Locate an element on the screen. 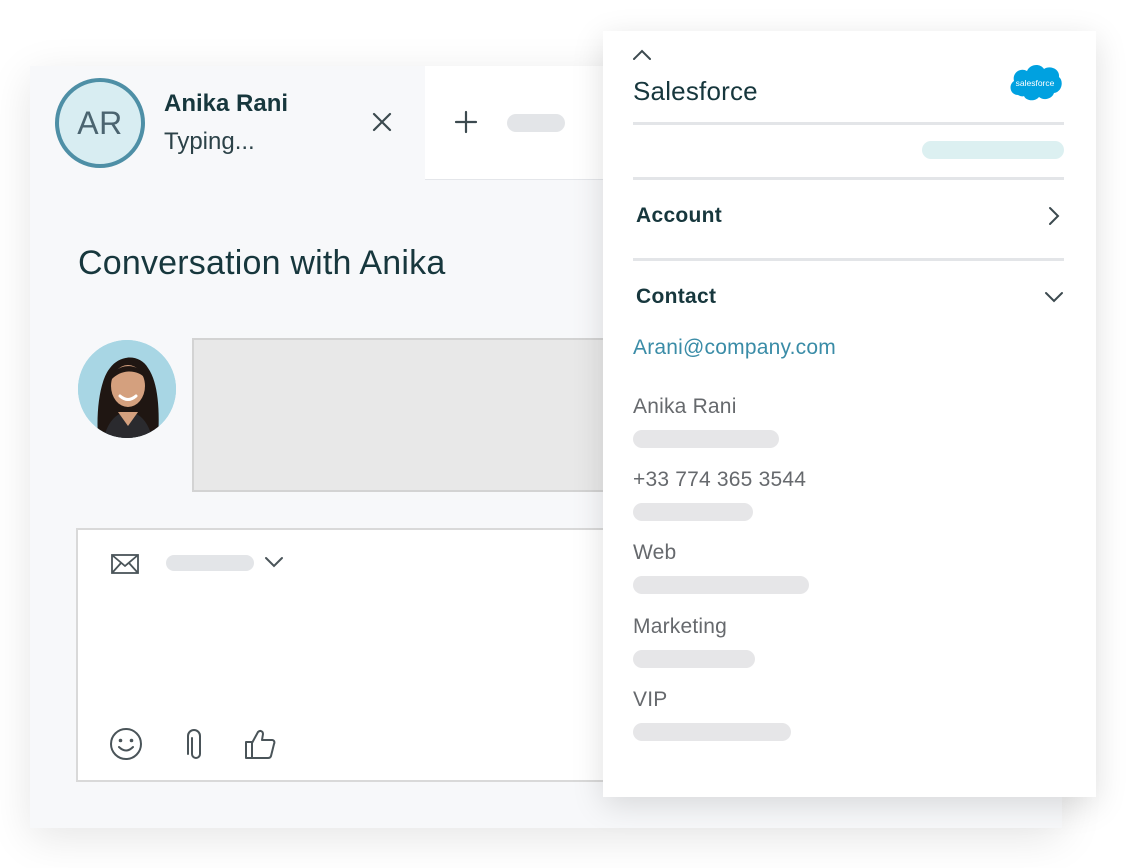 The height and width of the screenshot is (868, 1142). contact-field-name: Anika Rani is located at coordinates (685, 406).